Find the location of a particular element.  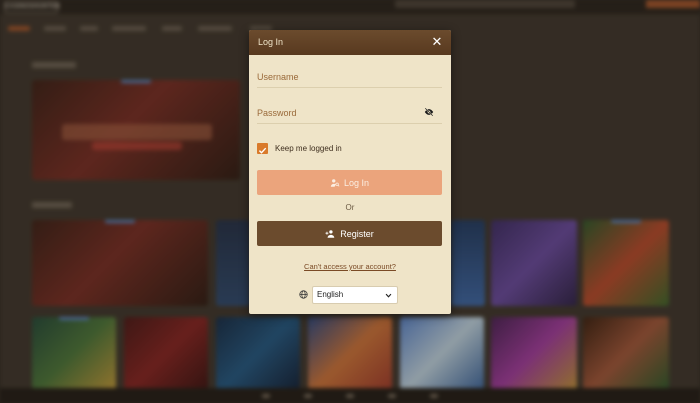

globe-icon is located at coordinates (303, 294).